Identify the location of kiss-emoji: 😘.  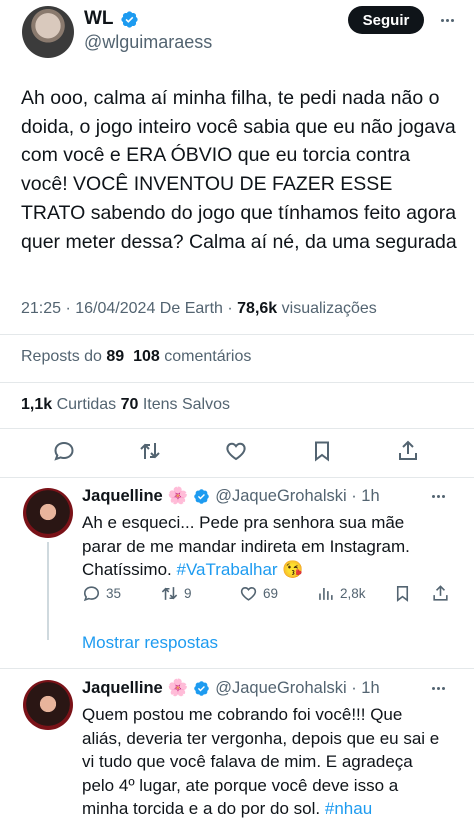
(293, 569).